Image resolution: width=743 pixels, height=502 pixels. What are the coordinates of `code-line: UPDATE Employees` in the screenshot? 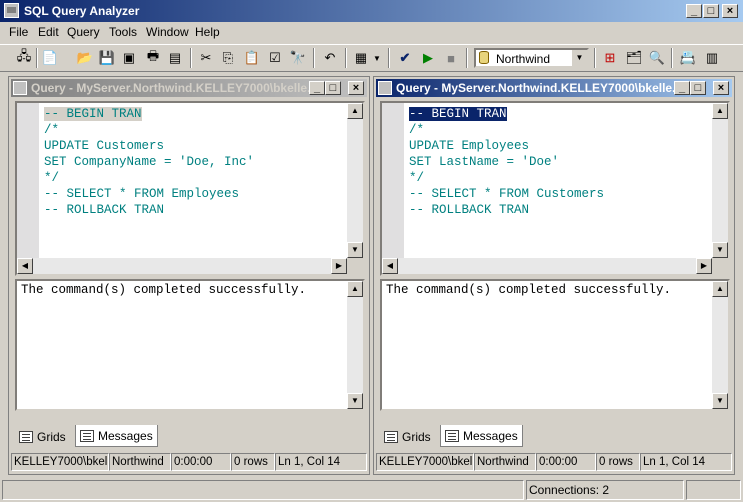 It's located at (469, 146).